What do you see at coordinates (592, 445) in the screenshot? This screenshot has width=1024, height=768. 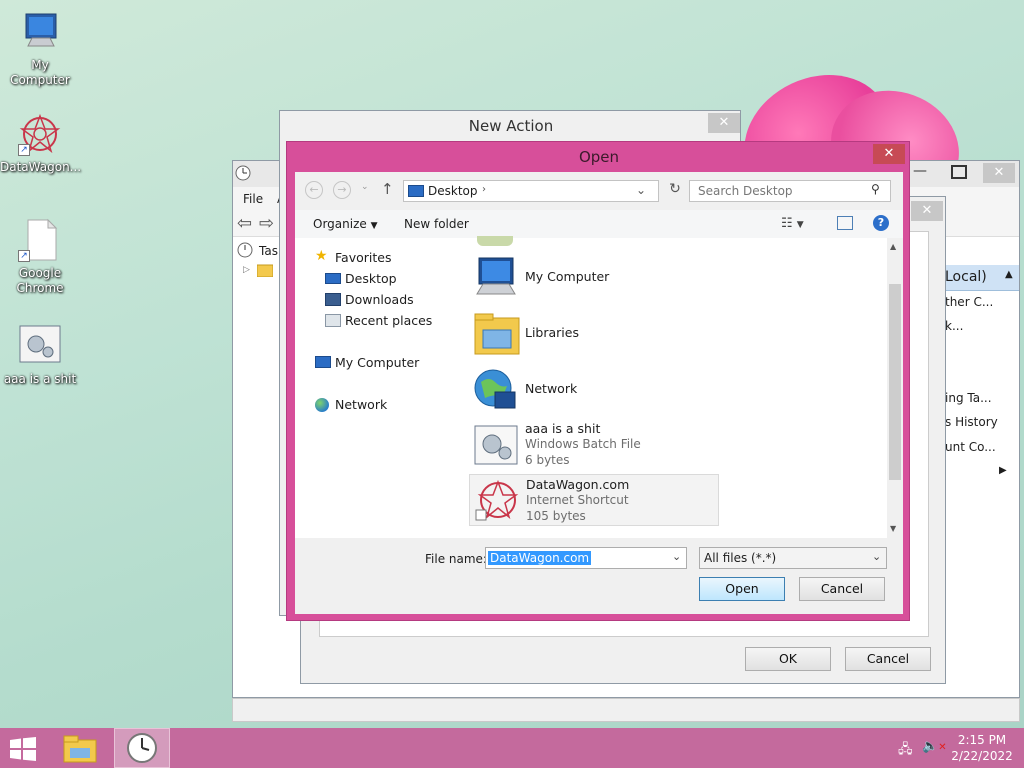 I see `file-item-aaa-batch: aaa is a shit Windows Batch File 6 bytes` at bounding box center [592, 445].